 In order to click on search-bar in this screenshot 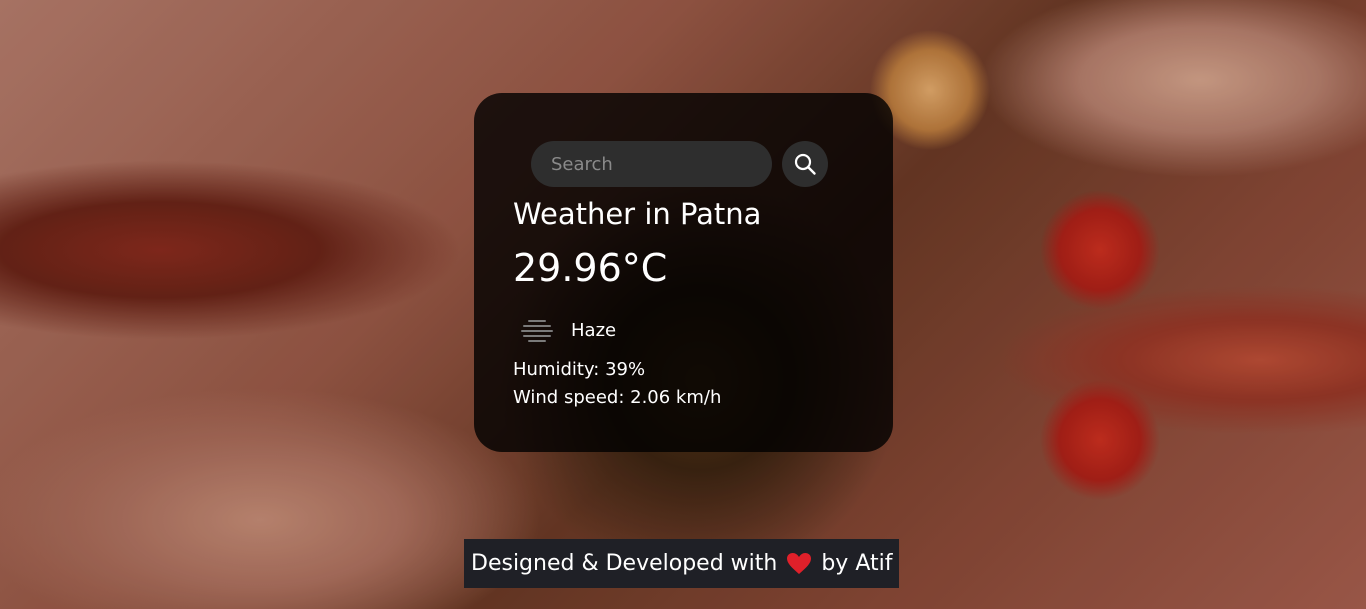, I will do `click(679, 164)`.